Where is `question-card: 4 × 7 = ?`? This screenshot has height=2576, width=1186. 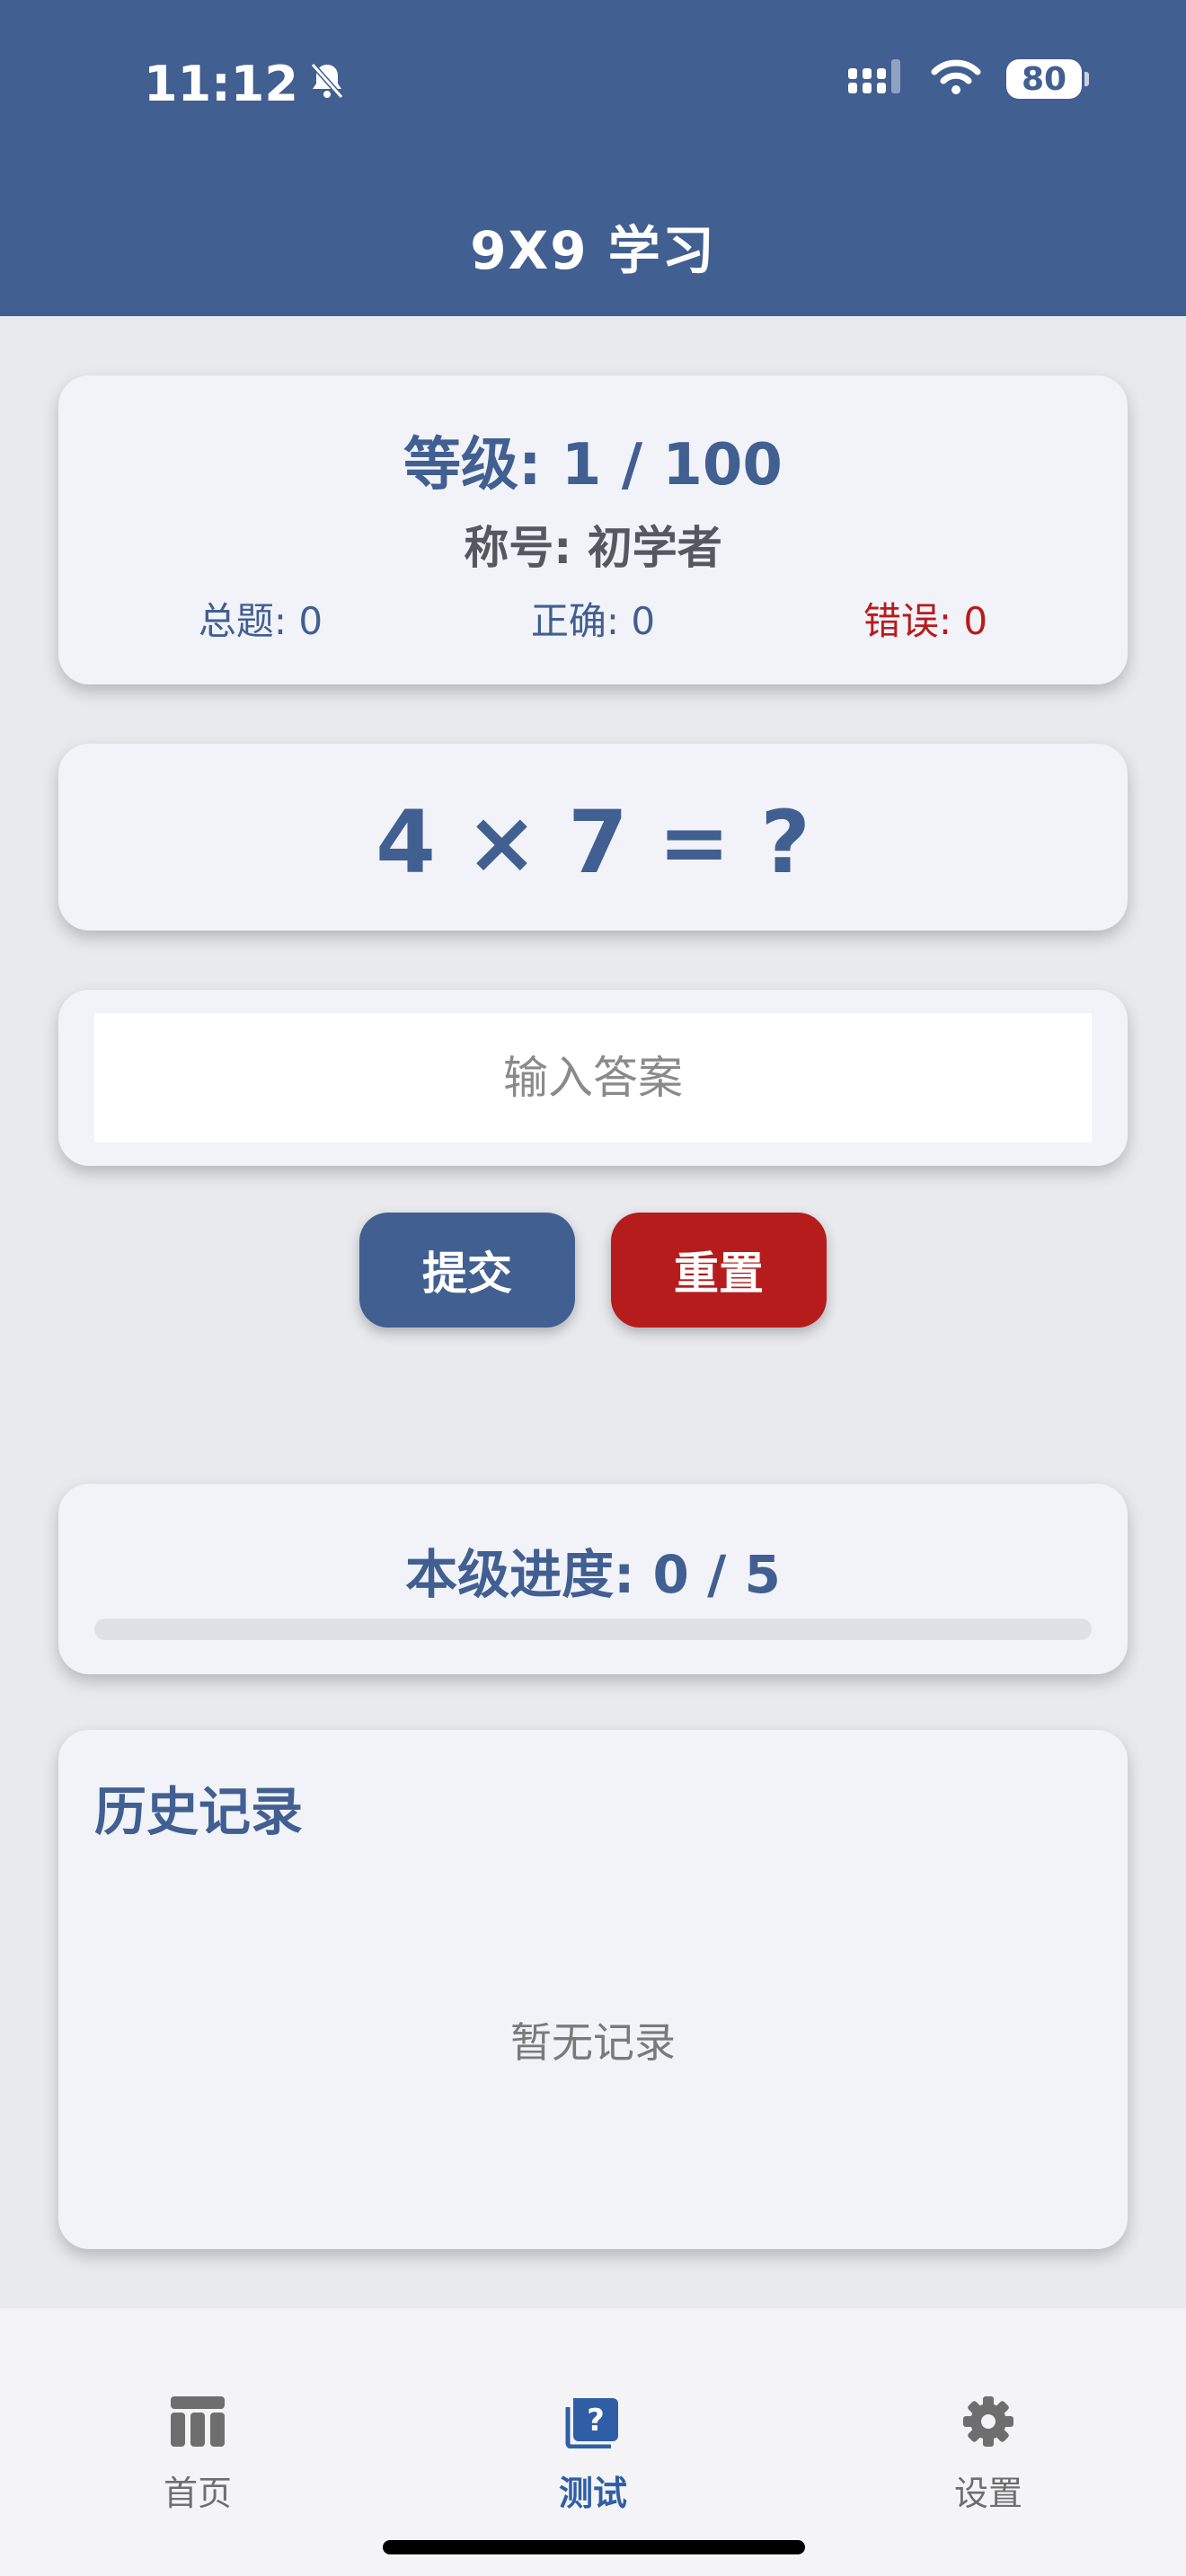
question-card: 4 × 7 = ? is located at coordinates (593, 837).